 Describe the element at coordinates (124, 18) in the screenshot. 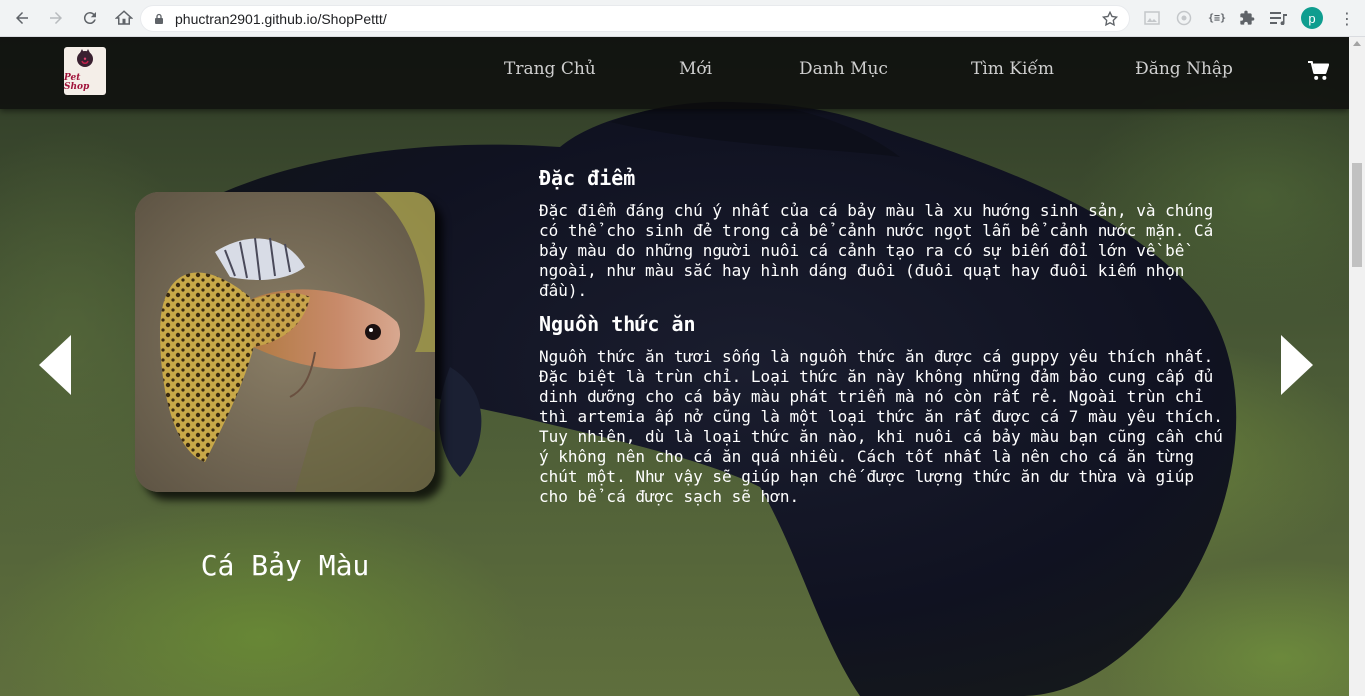

I see `home-icon` at that location.